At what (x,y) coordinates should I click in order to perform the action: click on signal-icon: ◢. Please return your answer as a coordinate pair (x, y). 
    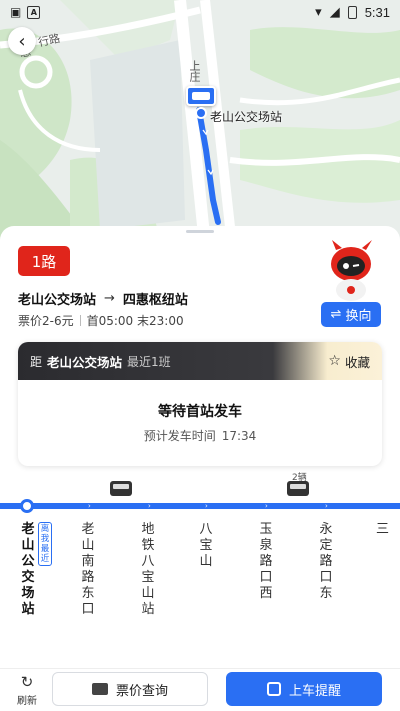
    Looking at the image, I should click on (334, 12).